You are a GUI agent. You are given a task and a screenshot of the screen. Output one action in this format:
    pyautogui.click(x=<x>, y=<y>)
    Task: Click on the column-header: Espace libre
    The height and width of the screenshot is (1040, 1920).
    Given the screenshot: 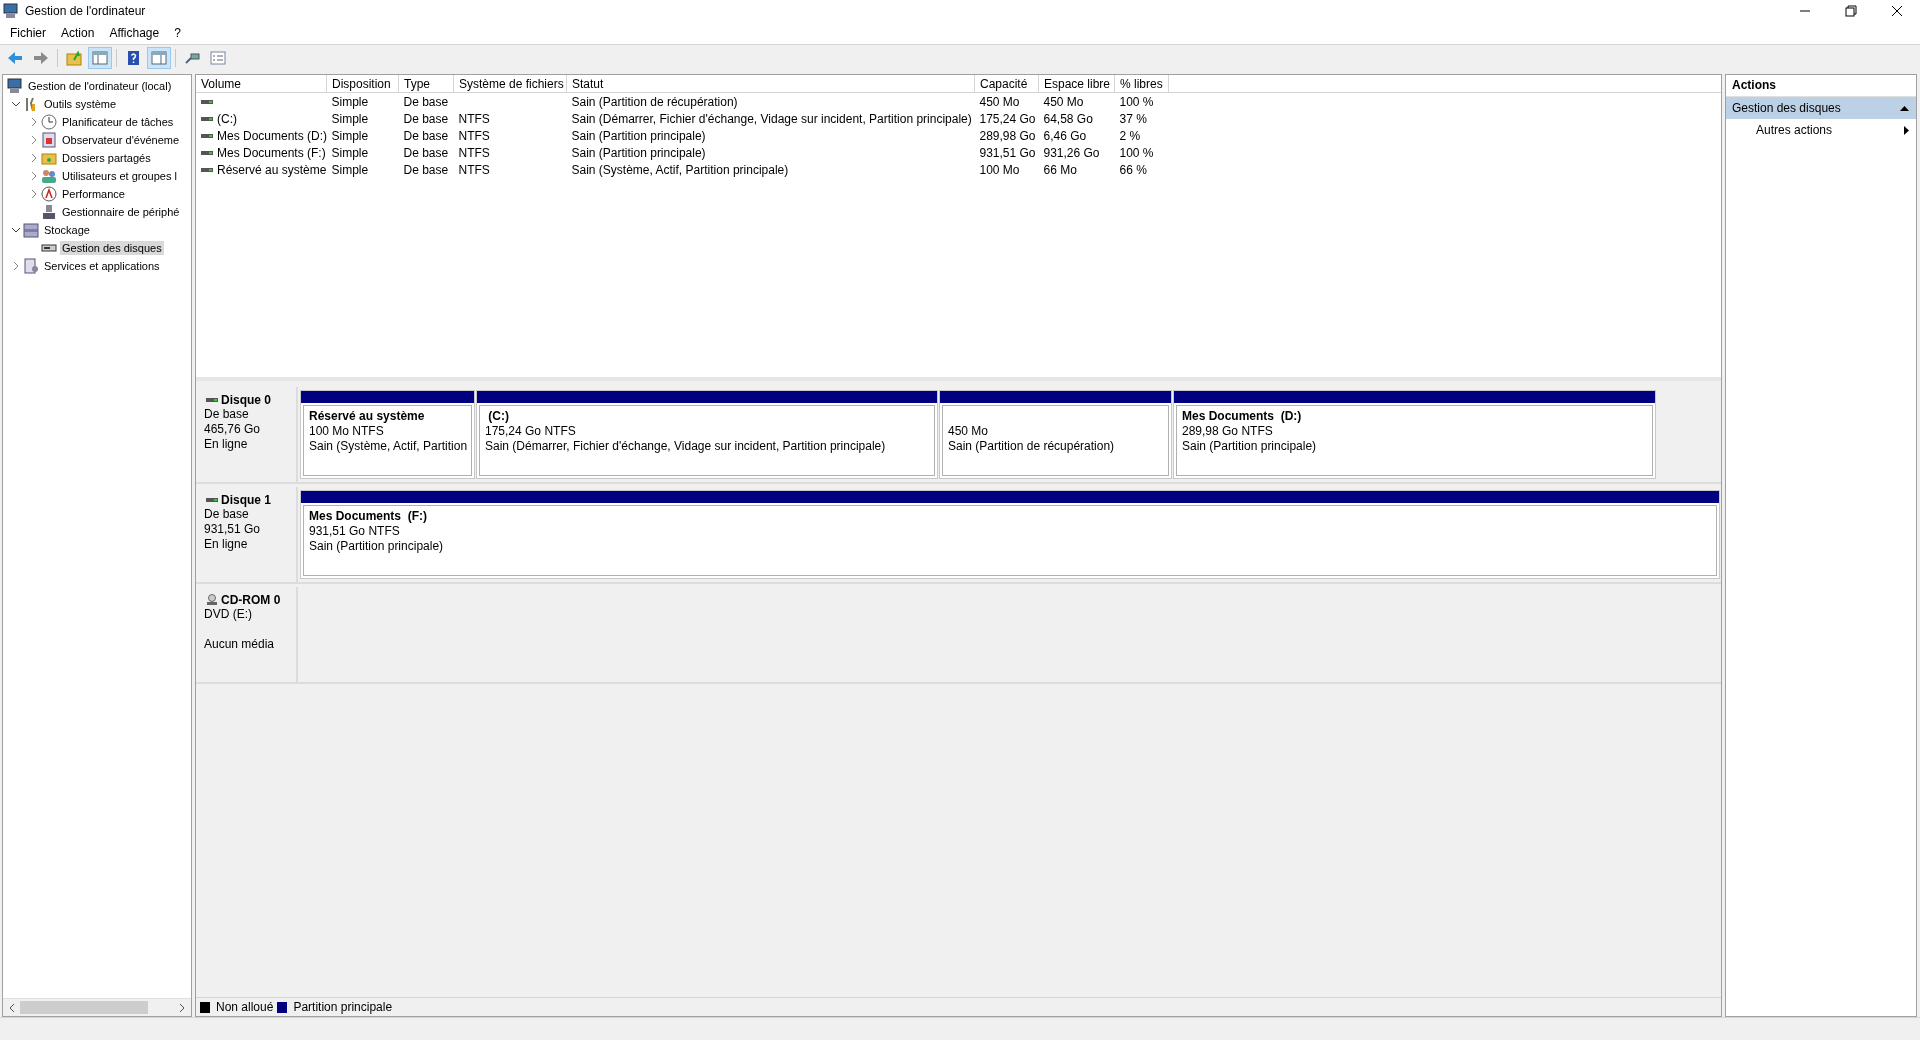 What is the action you would take?
    pyautogui.click(x=1076, y=84)
    